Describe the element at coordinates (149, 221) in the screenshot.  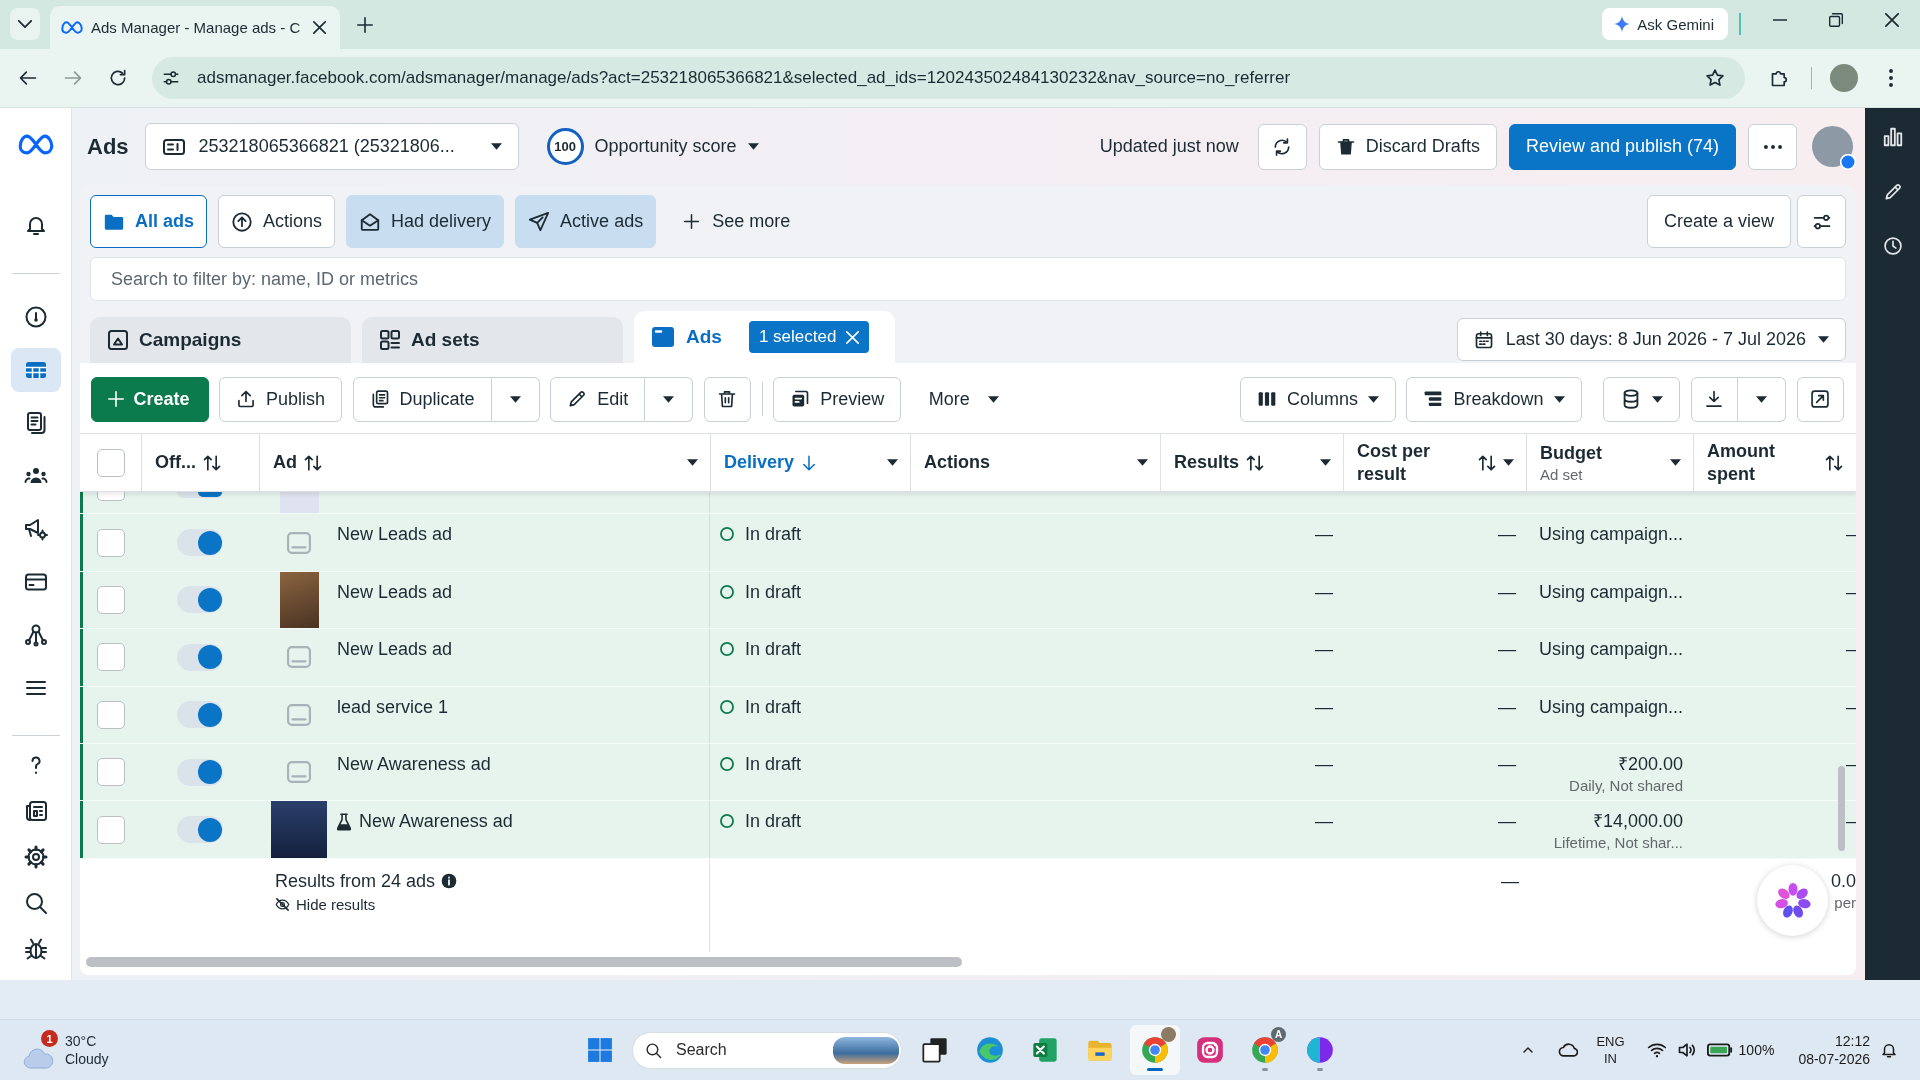
I see `filter-button: All ads` at that location.